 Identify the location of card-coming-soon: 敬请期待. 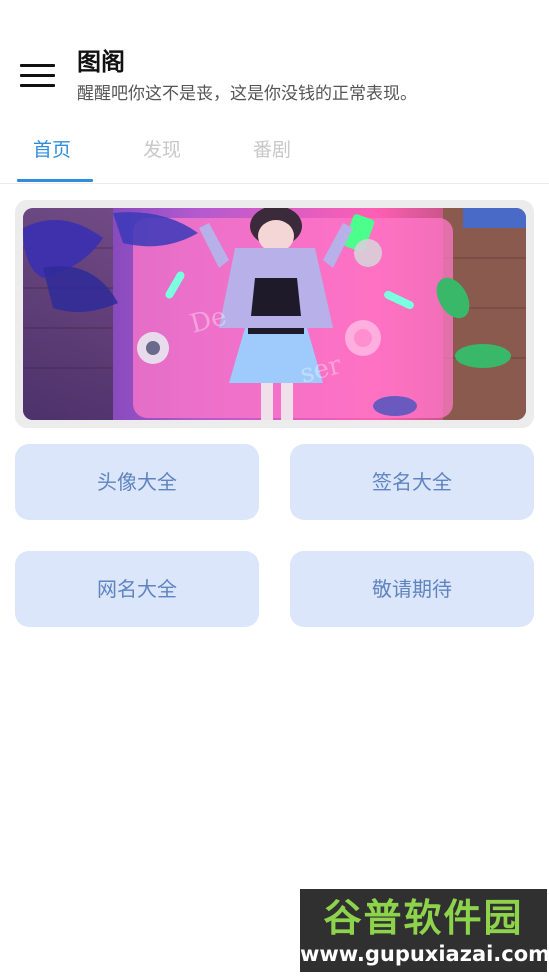
(412, 589).